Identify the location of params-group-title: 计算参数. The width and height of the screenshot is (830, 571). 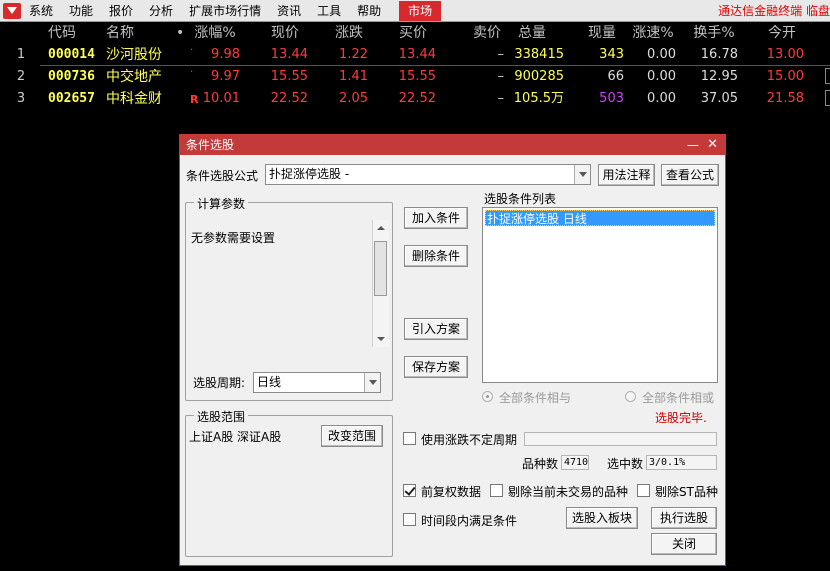
(221, 203).